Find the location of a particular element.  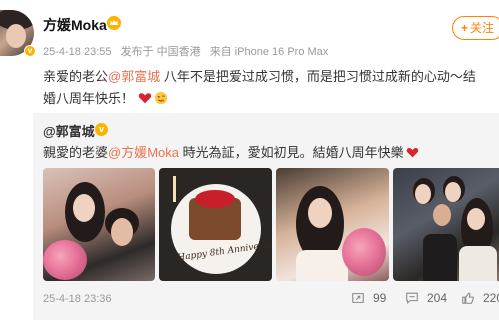

repost-icon is located at coordinates (358, 298).